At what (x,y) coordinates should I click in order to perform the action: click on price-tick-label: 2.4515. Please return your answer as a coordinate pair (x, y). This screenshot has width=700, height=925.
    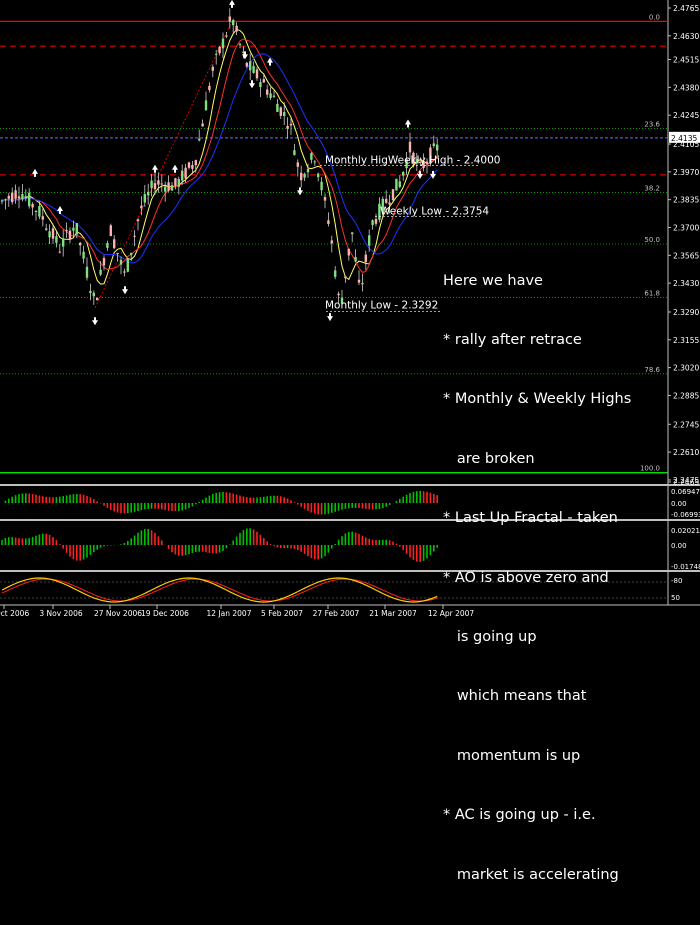
    Looking at the image, I should click on (686, 60).